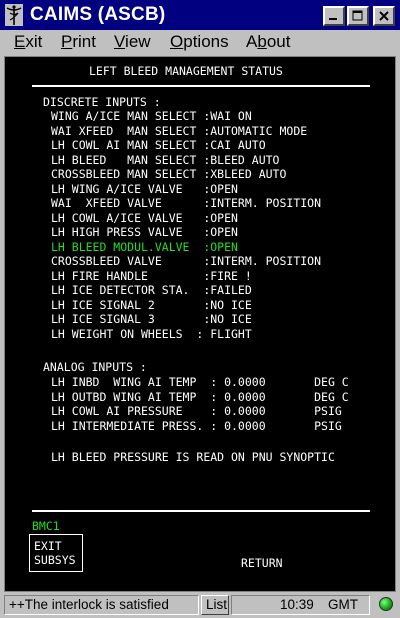  I want to click on discrete-row: LH WEIGHT ON WHEELS : FLIGHT, so click(151, 333).